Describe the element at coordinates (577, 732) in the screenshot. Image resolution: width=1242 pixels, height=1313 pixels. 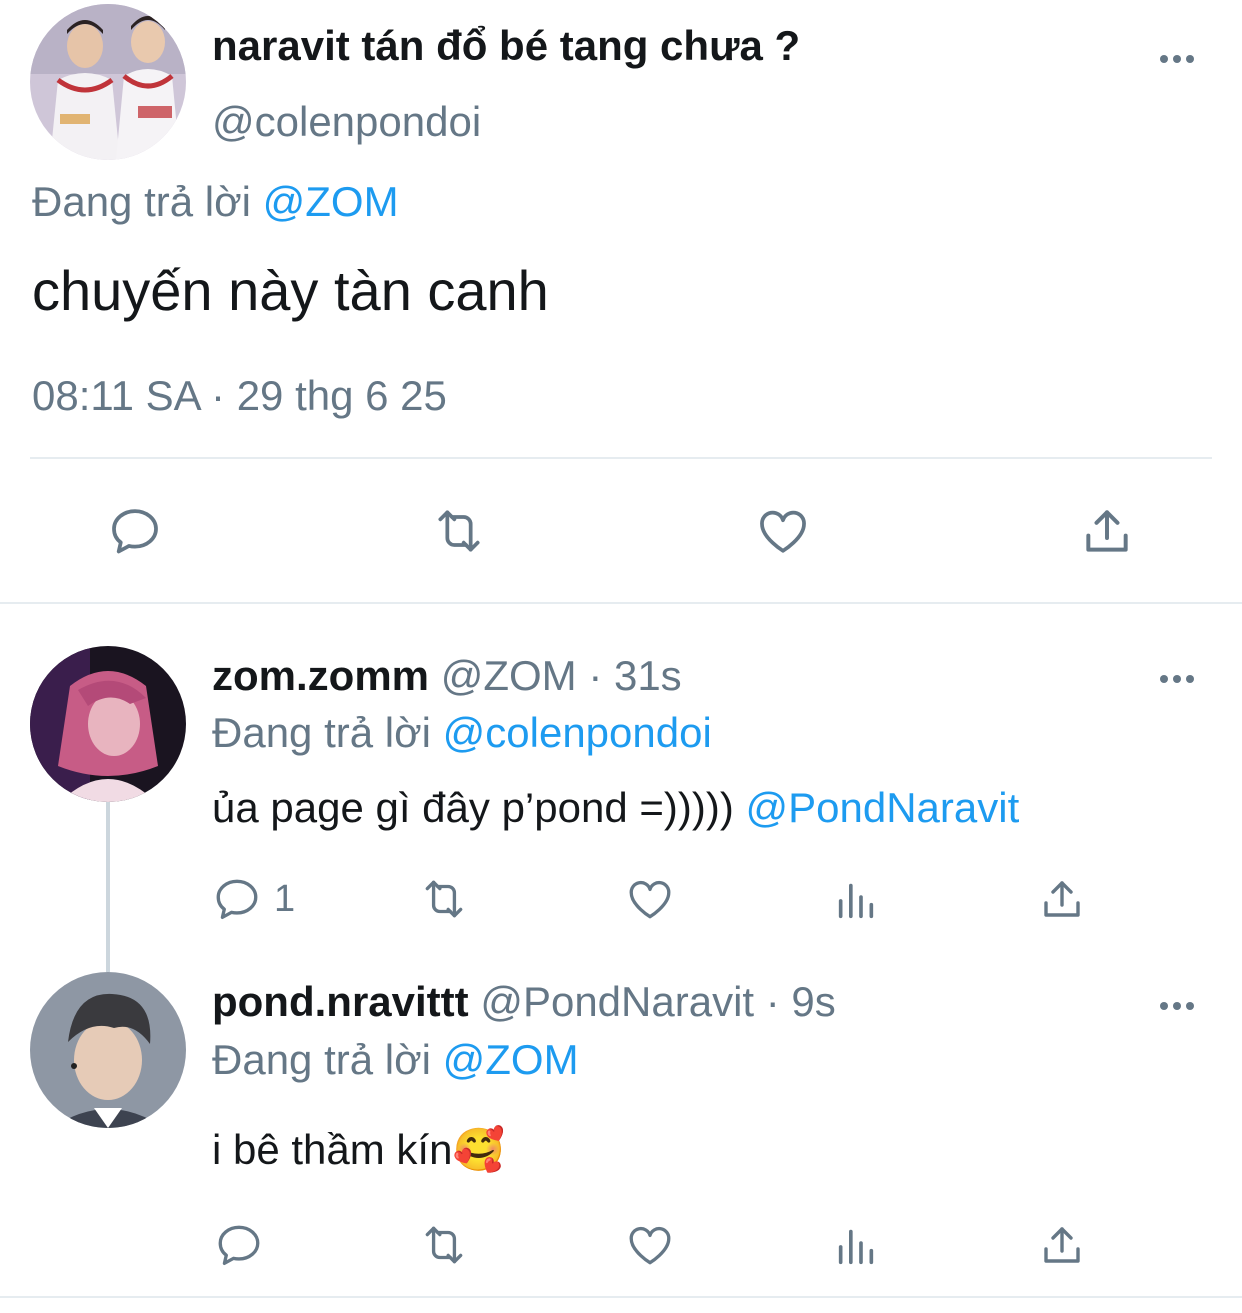
I see `reply-to-mention: @colenpondoi` at that location.